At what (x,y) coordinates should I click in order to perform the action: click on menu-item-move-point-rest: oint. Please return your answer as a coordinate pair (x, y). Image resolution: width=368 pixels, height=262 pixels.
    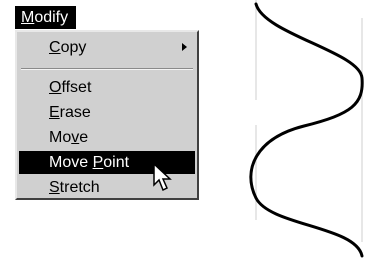
    Looking at the image, I should click on (116, 162).